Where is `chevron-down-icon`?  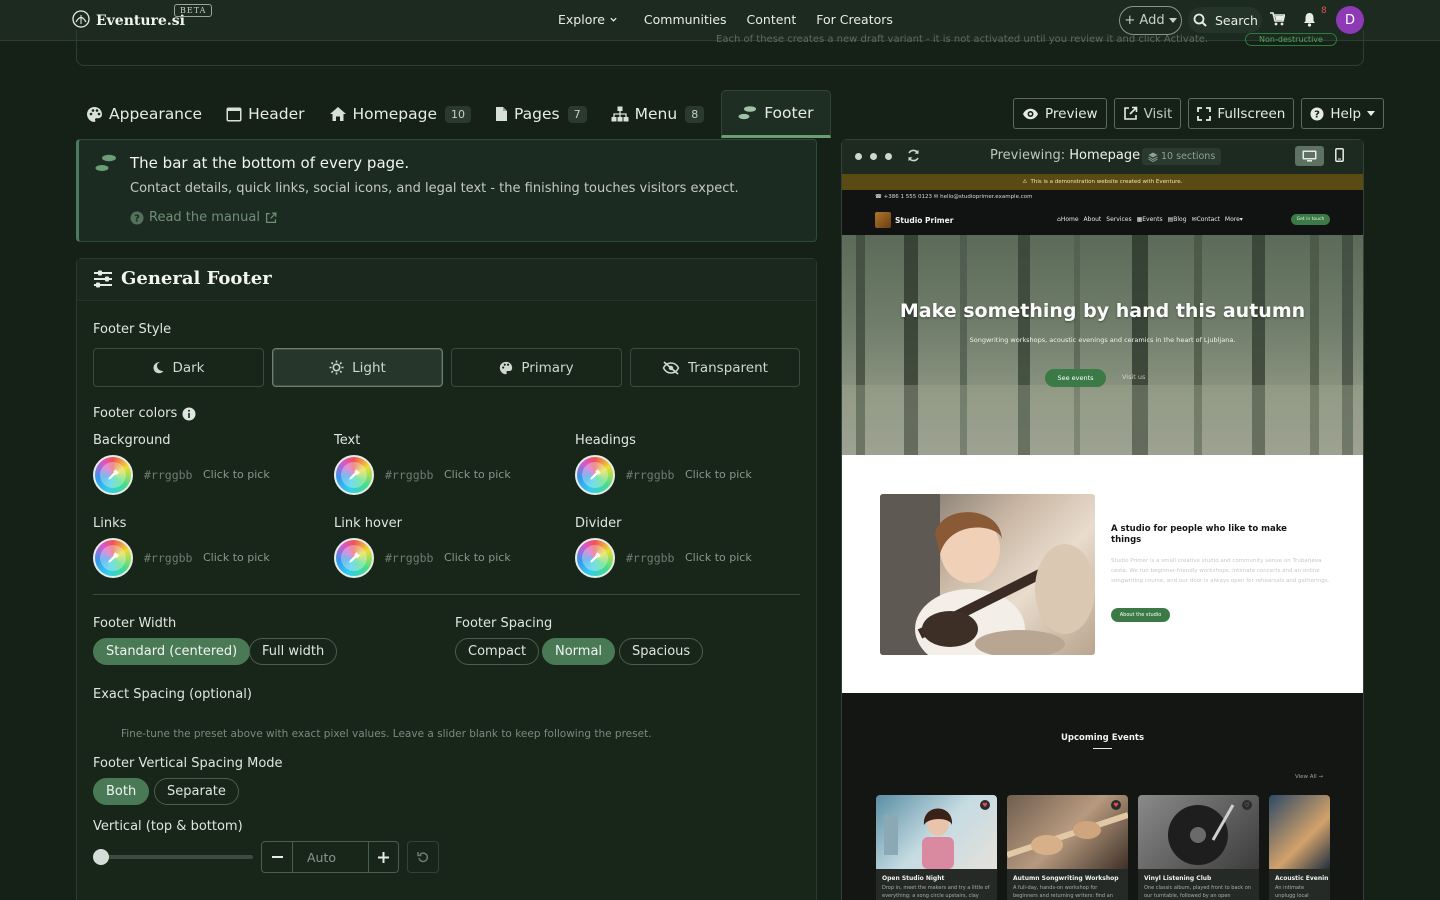
chevron-down-icon is located at coordinates (613, 19).